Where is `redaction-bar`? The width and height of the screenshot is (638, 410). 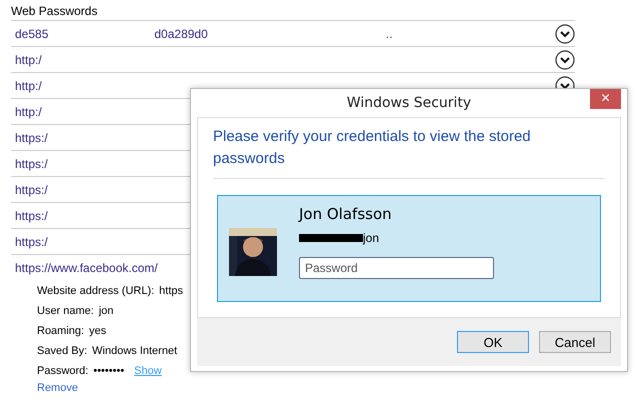
redaction-bar is located at coordinates (331, 238).